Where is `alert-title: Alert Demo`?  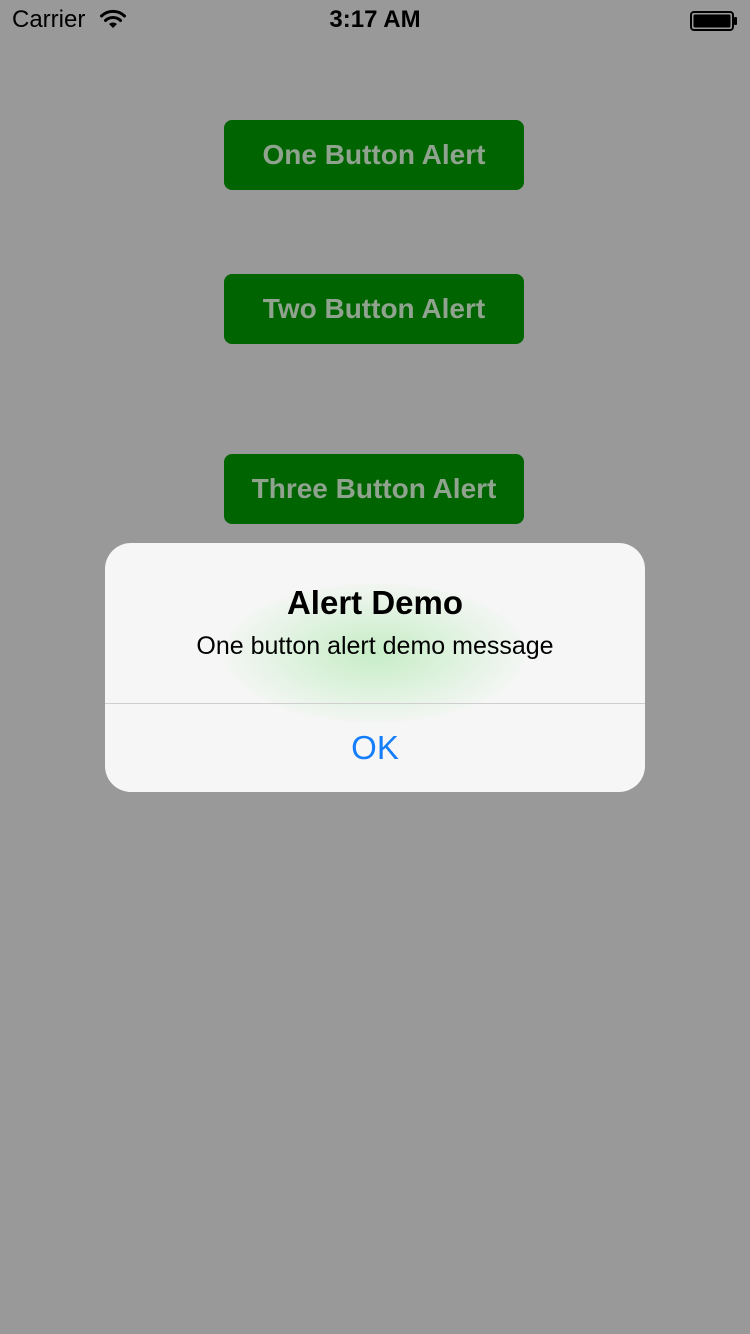 alert-title: Alert Demo is located at coordinates (375, 602).